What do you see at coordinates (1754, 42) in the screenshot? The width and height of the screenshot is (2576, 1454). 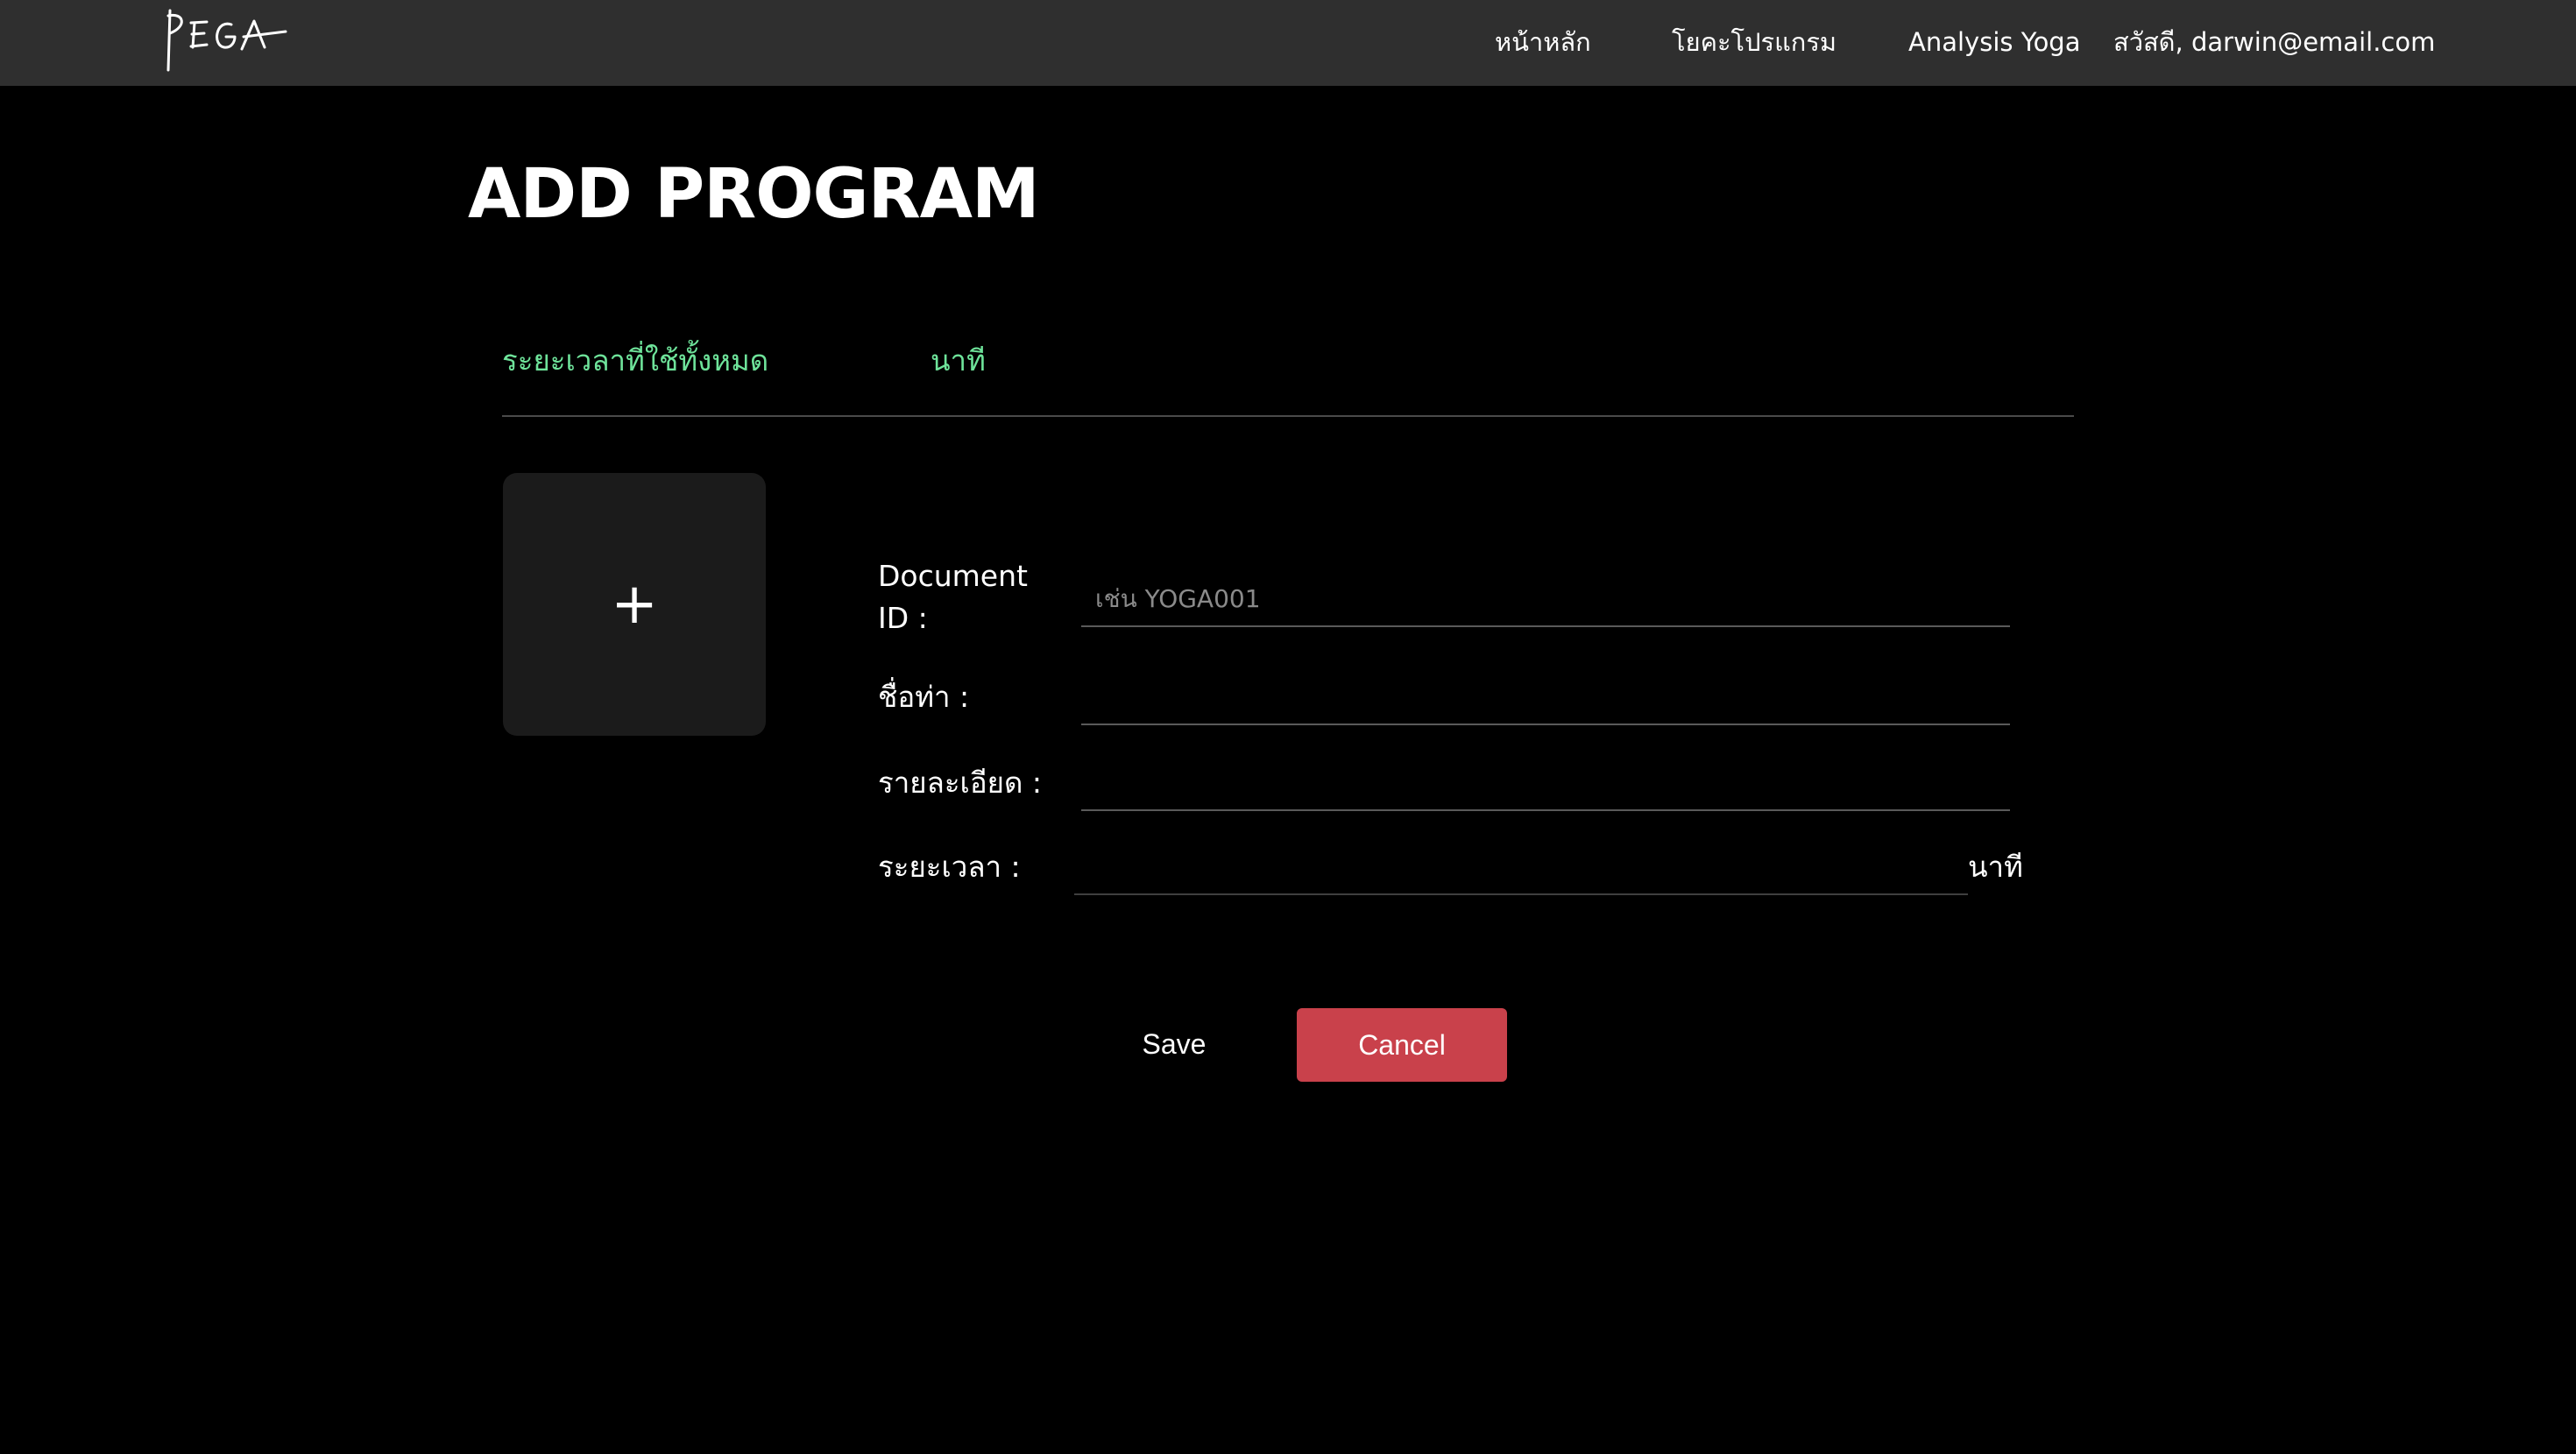 I see `nav-yoga-programs-link: โยคะโปรแกรม` at bounding box center [1754, 42].